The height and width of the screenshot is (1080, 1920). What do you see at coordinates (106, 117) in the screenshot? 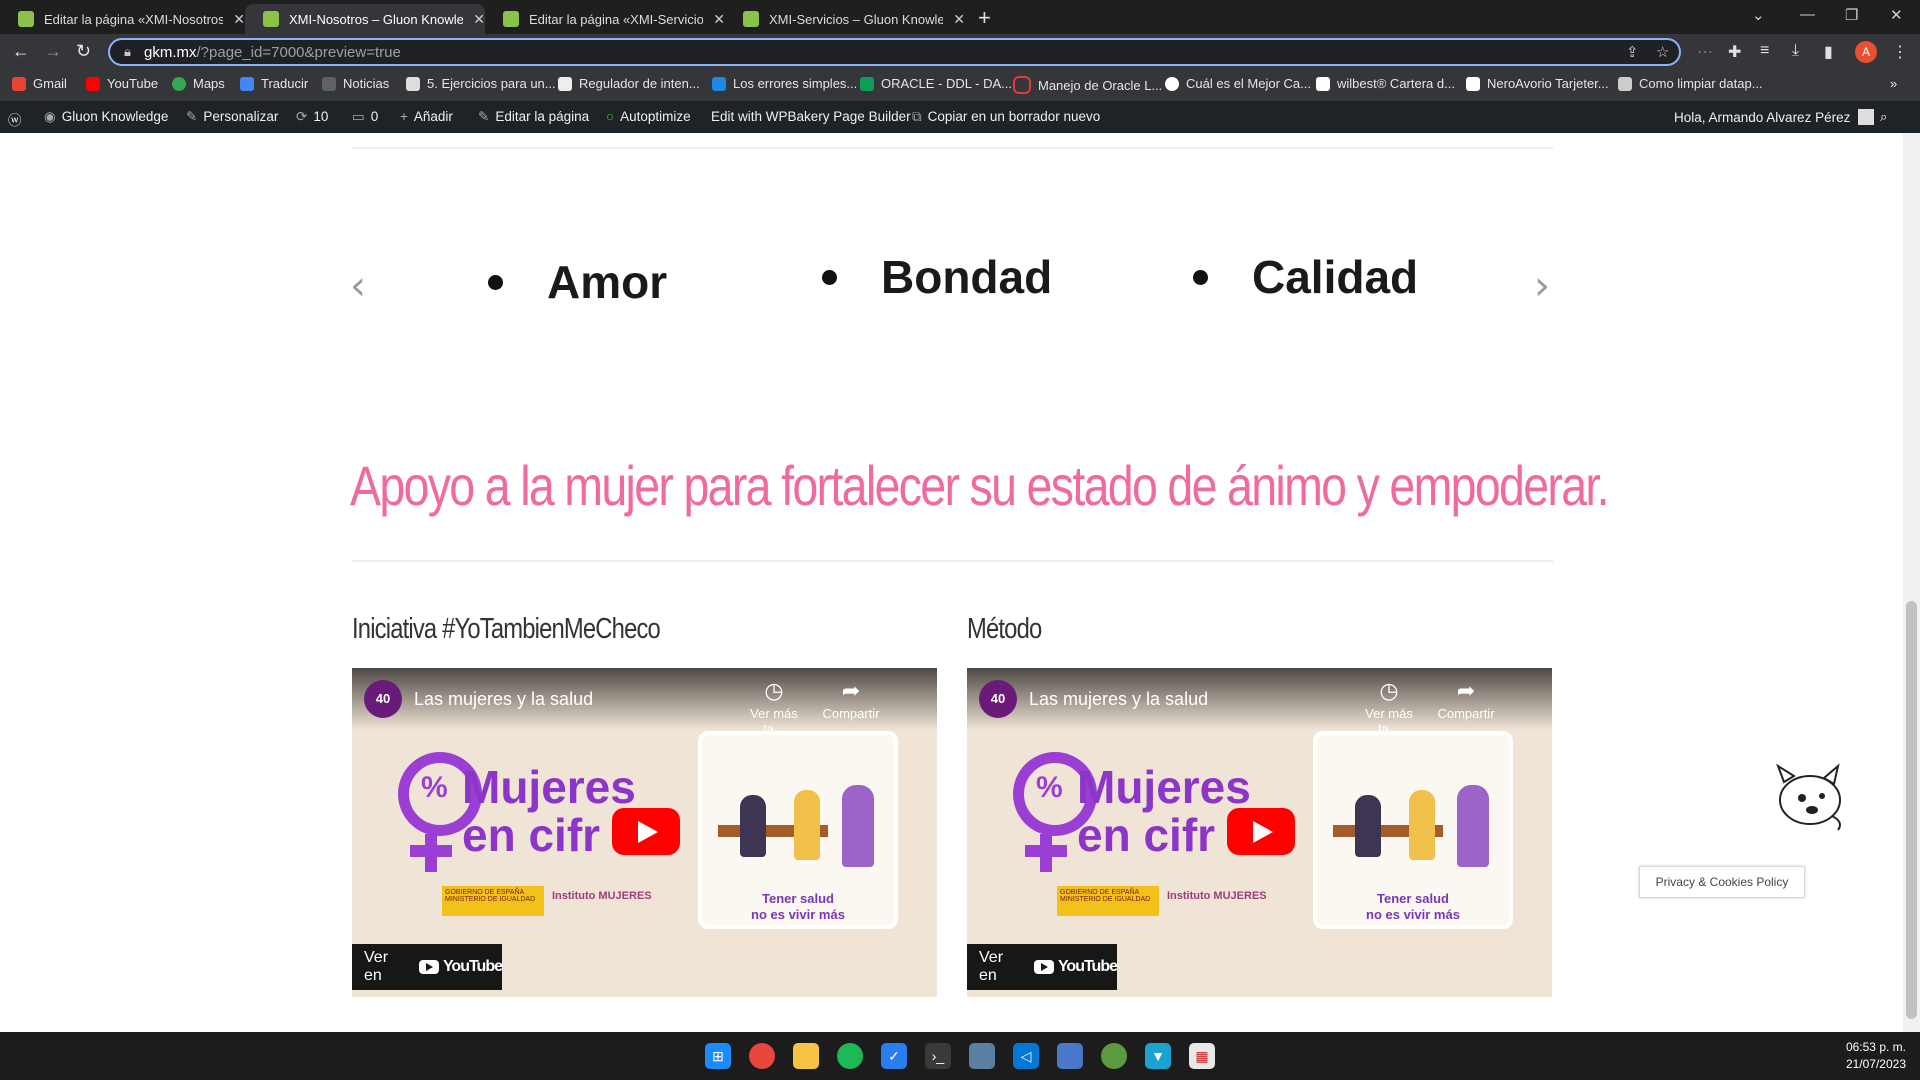
I see `admin-site-name: ◉ Gluon Knowledge` at bounding box center [106, 117].